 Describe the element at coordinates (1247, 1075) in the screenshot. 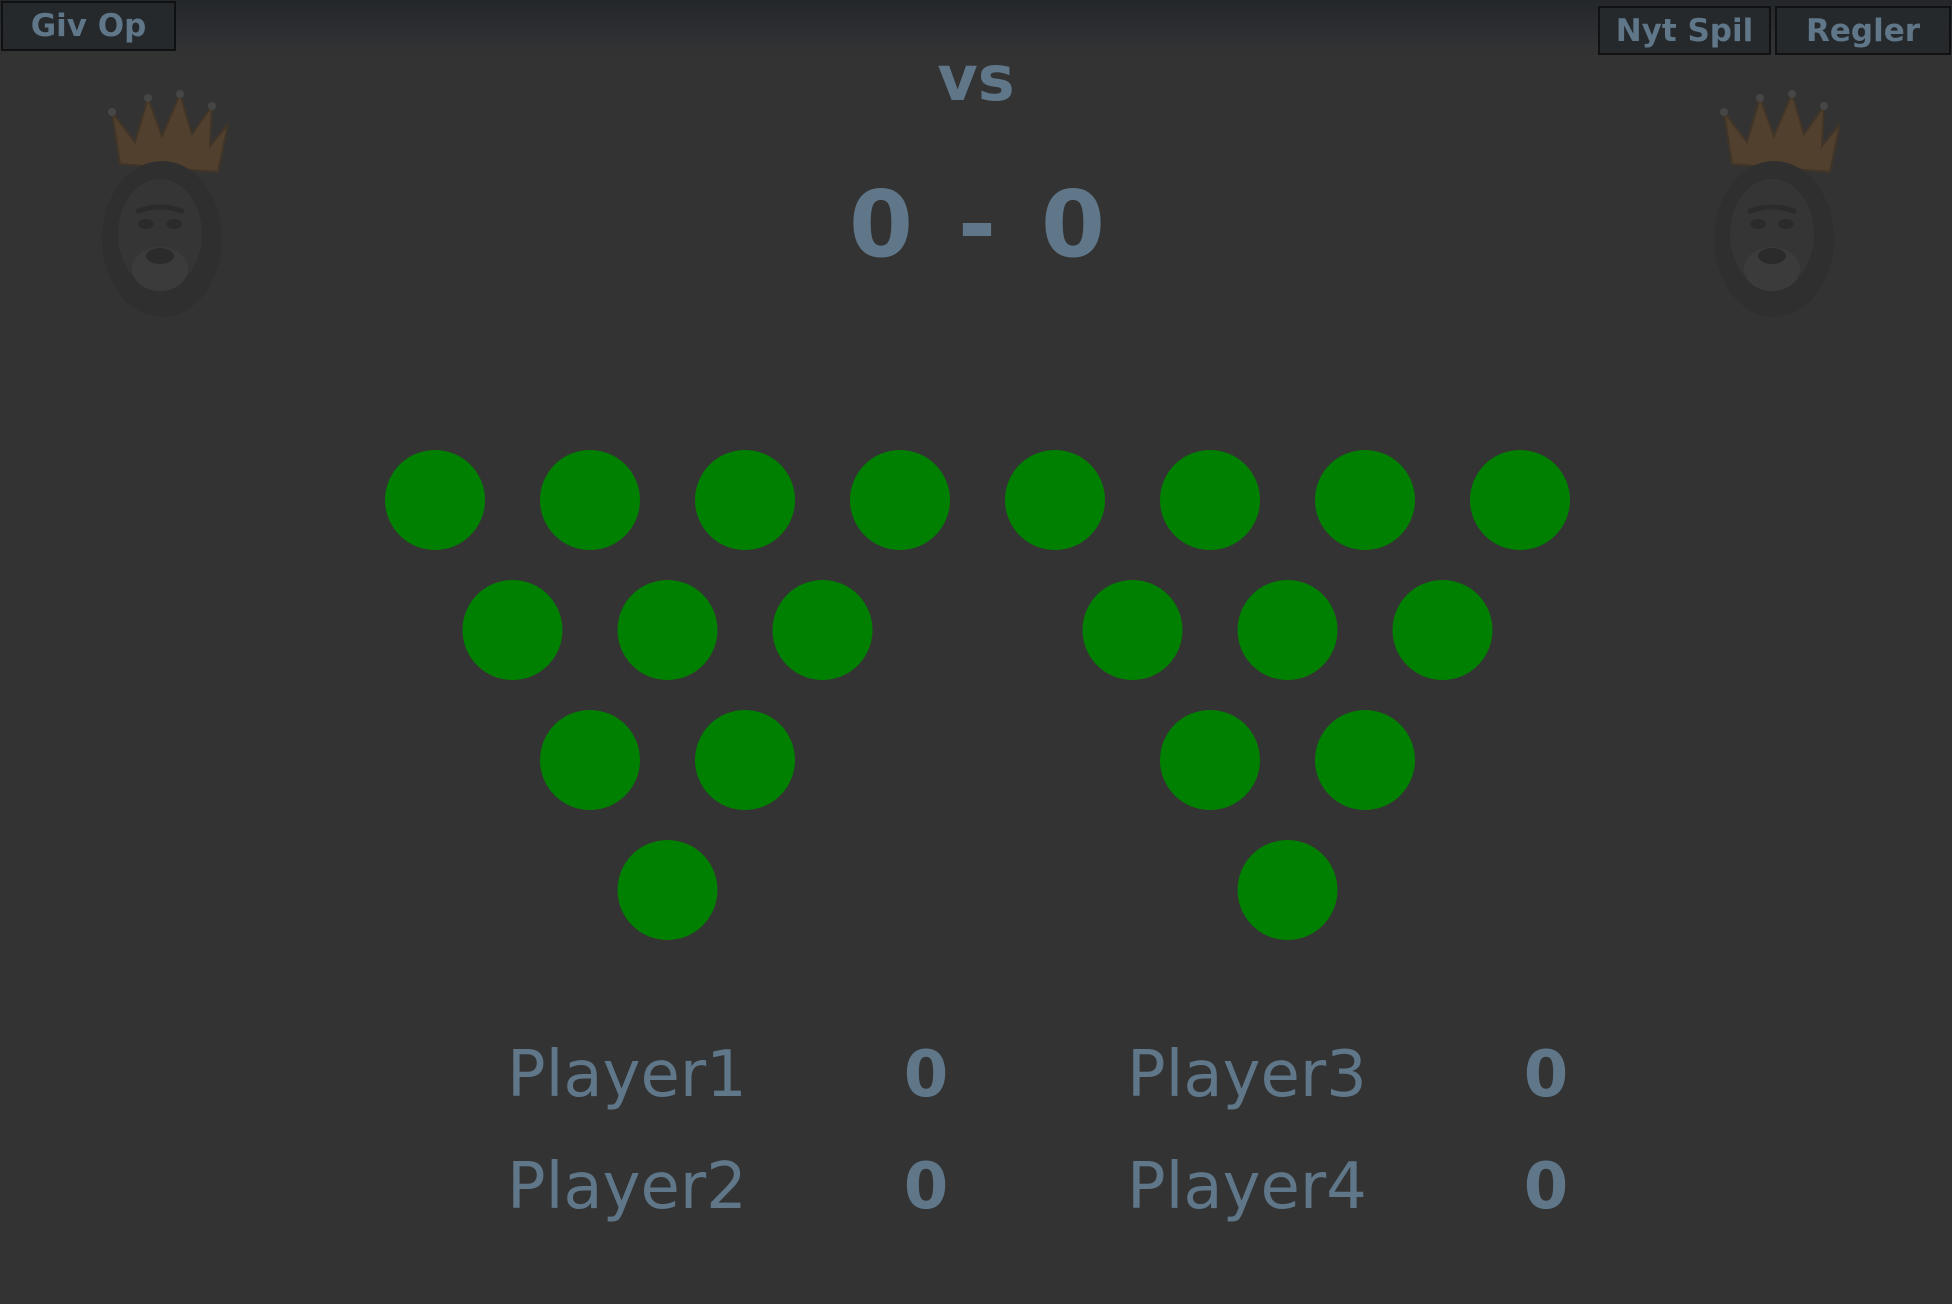

I see `player-name: Player3` at that location.